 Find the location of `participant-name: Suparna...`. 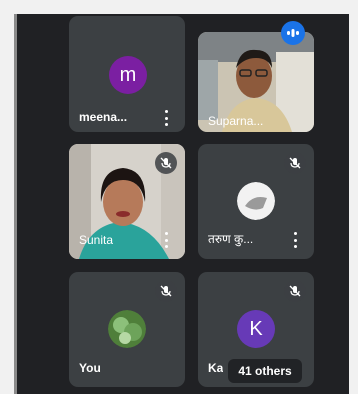

participant-name: Suparna... is located at coordinates (236, 121).